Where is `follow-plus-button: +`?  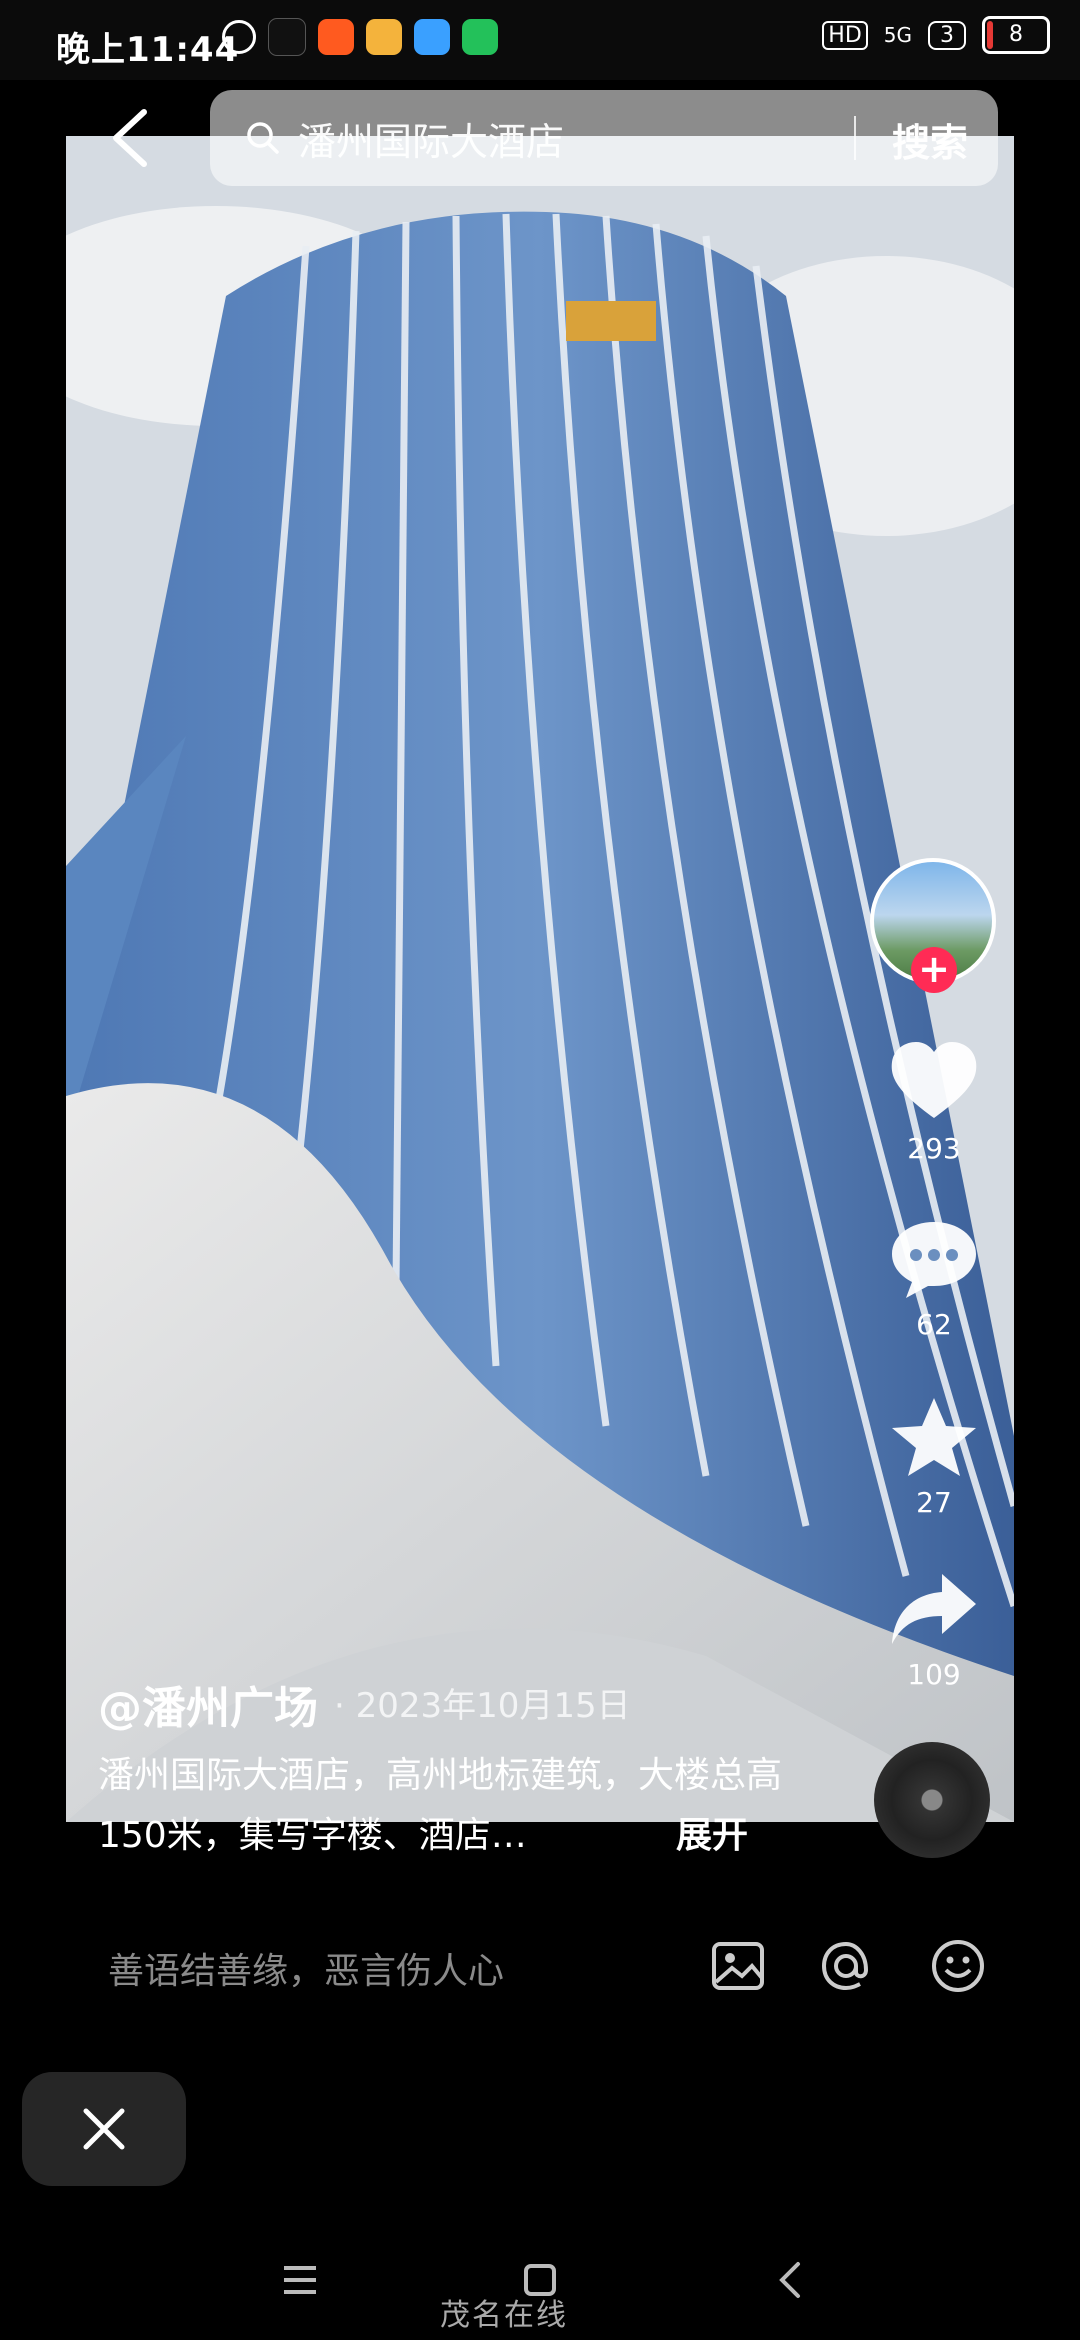
follow-plus-button: + is located at coordinates (934, 970).